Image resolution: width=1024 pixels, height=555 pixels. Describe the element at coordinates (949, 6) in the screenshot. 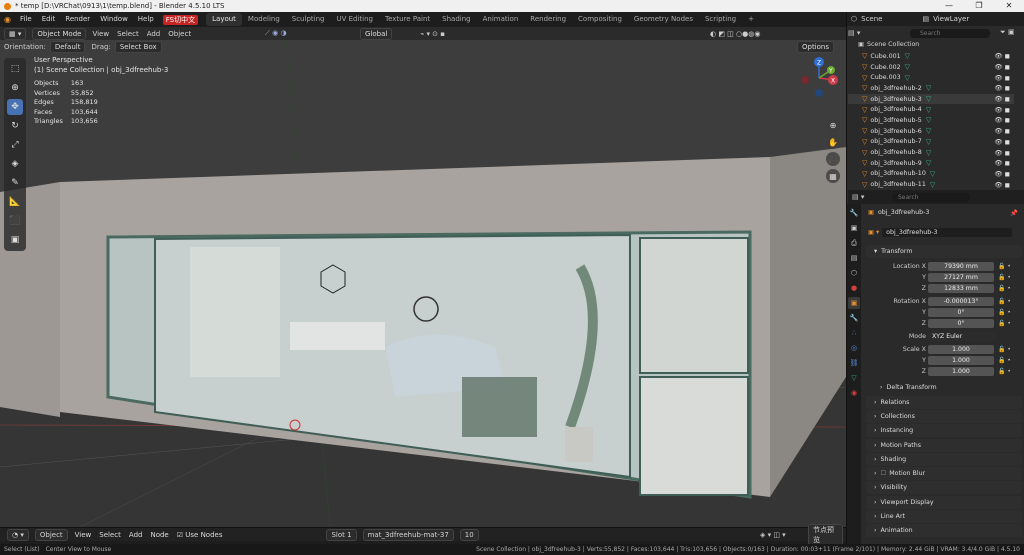

I see `minimize-button: —` at that location.